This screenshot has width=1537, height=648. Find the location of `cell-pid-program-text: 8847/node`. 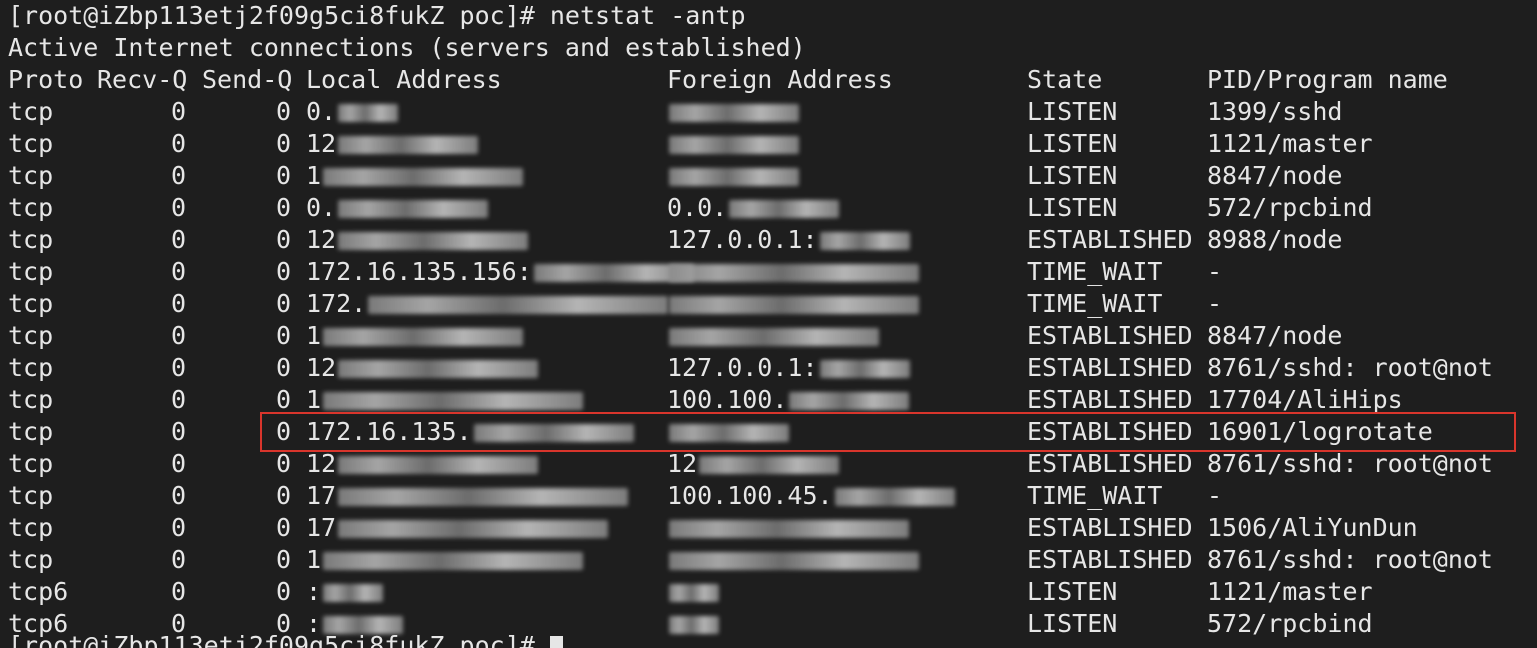

cell-pid-program-text: 8847/node is located at coordinates (1275, 175).